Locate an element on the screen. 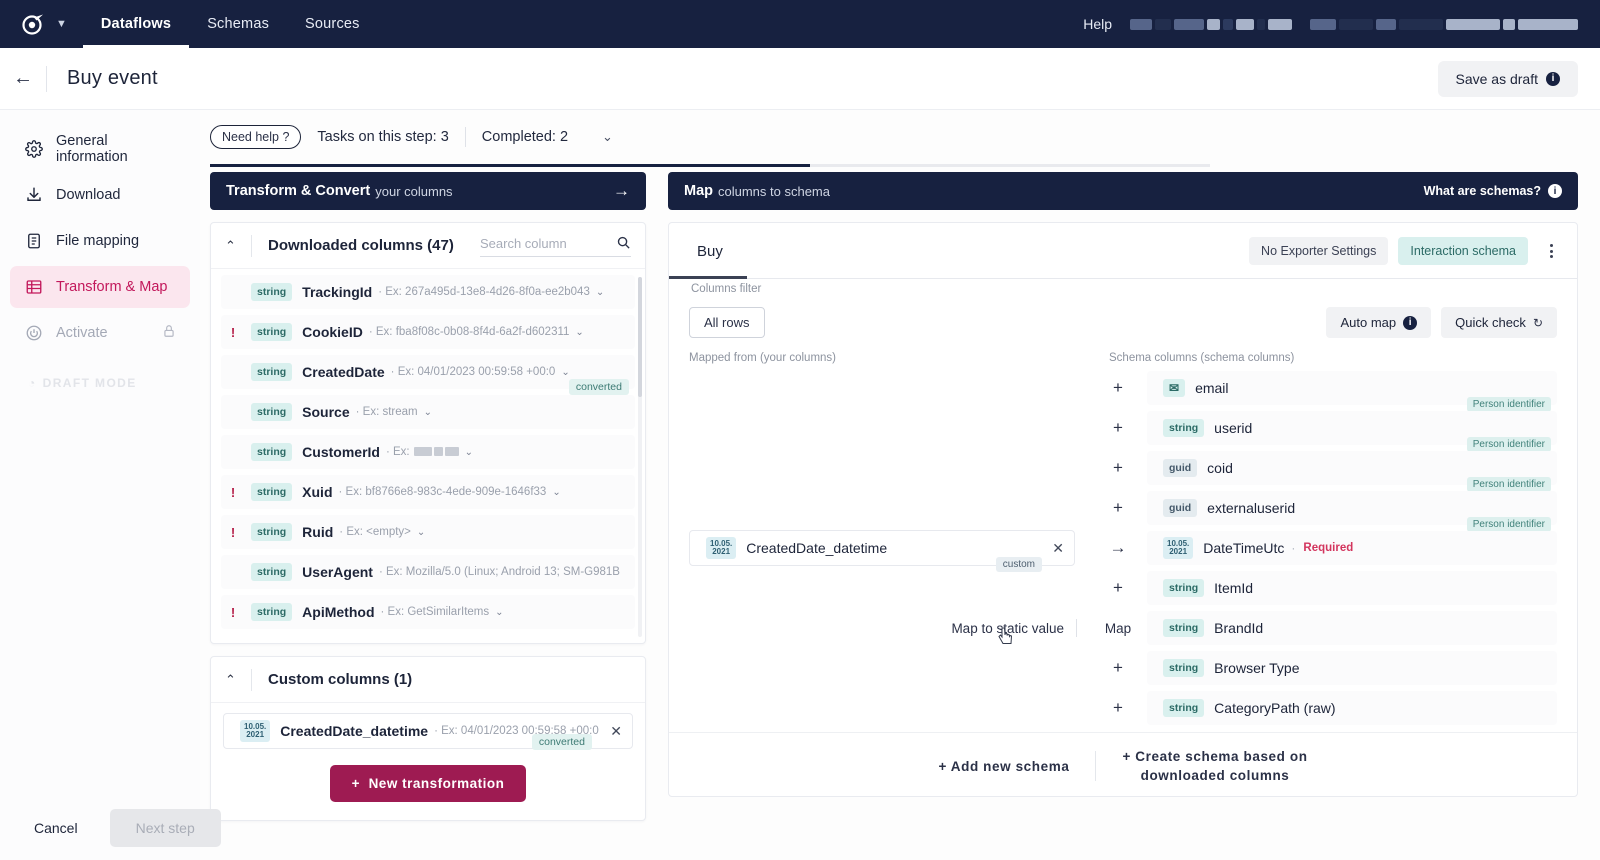  schema-column-name: DateTimeUtc is located at coordinates (1244, 548).